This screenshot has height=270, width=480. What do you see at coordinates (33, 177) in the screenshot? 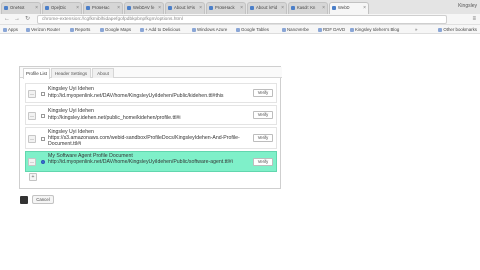
I see `add-profile-button: +` at bounding box center [33, 177].